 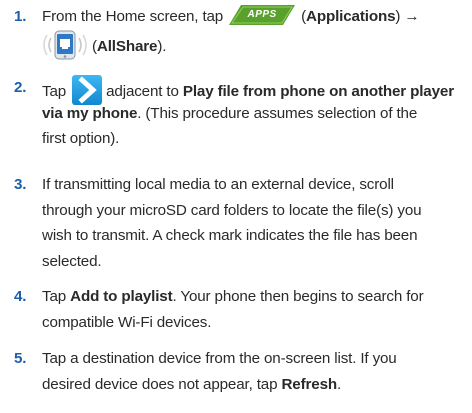 What do you see at coordinates (162, 46) in the screenshot?
I see `paren: ).` at bounding box center [162, 46].